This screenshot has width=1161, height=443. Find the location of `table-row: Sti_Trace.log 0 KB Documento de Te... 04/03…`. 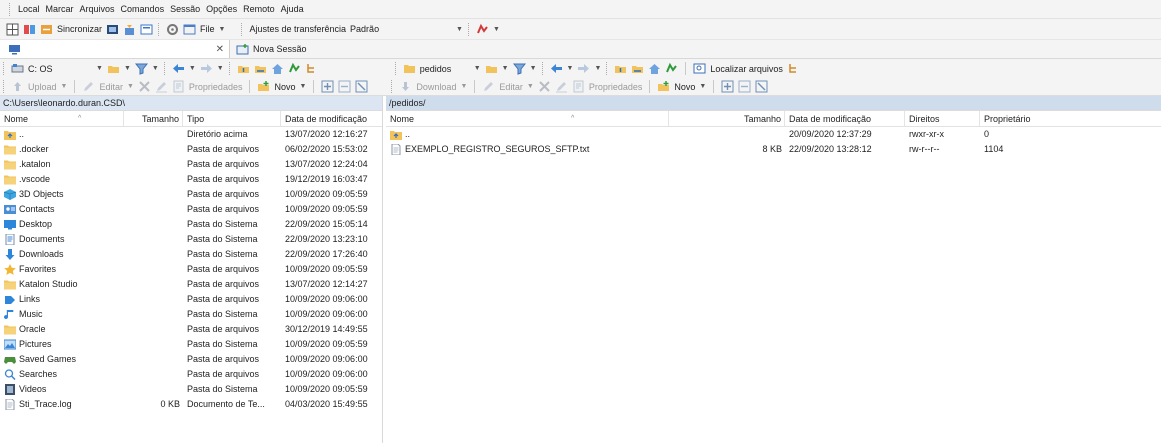

table-row: Sti_Trace.log 0 KB Documento de Te... 04/03… is located at coordinates (191, 404).